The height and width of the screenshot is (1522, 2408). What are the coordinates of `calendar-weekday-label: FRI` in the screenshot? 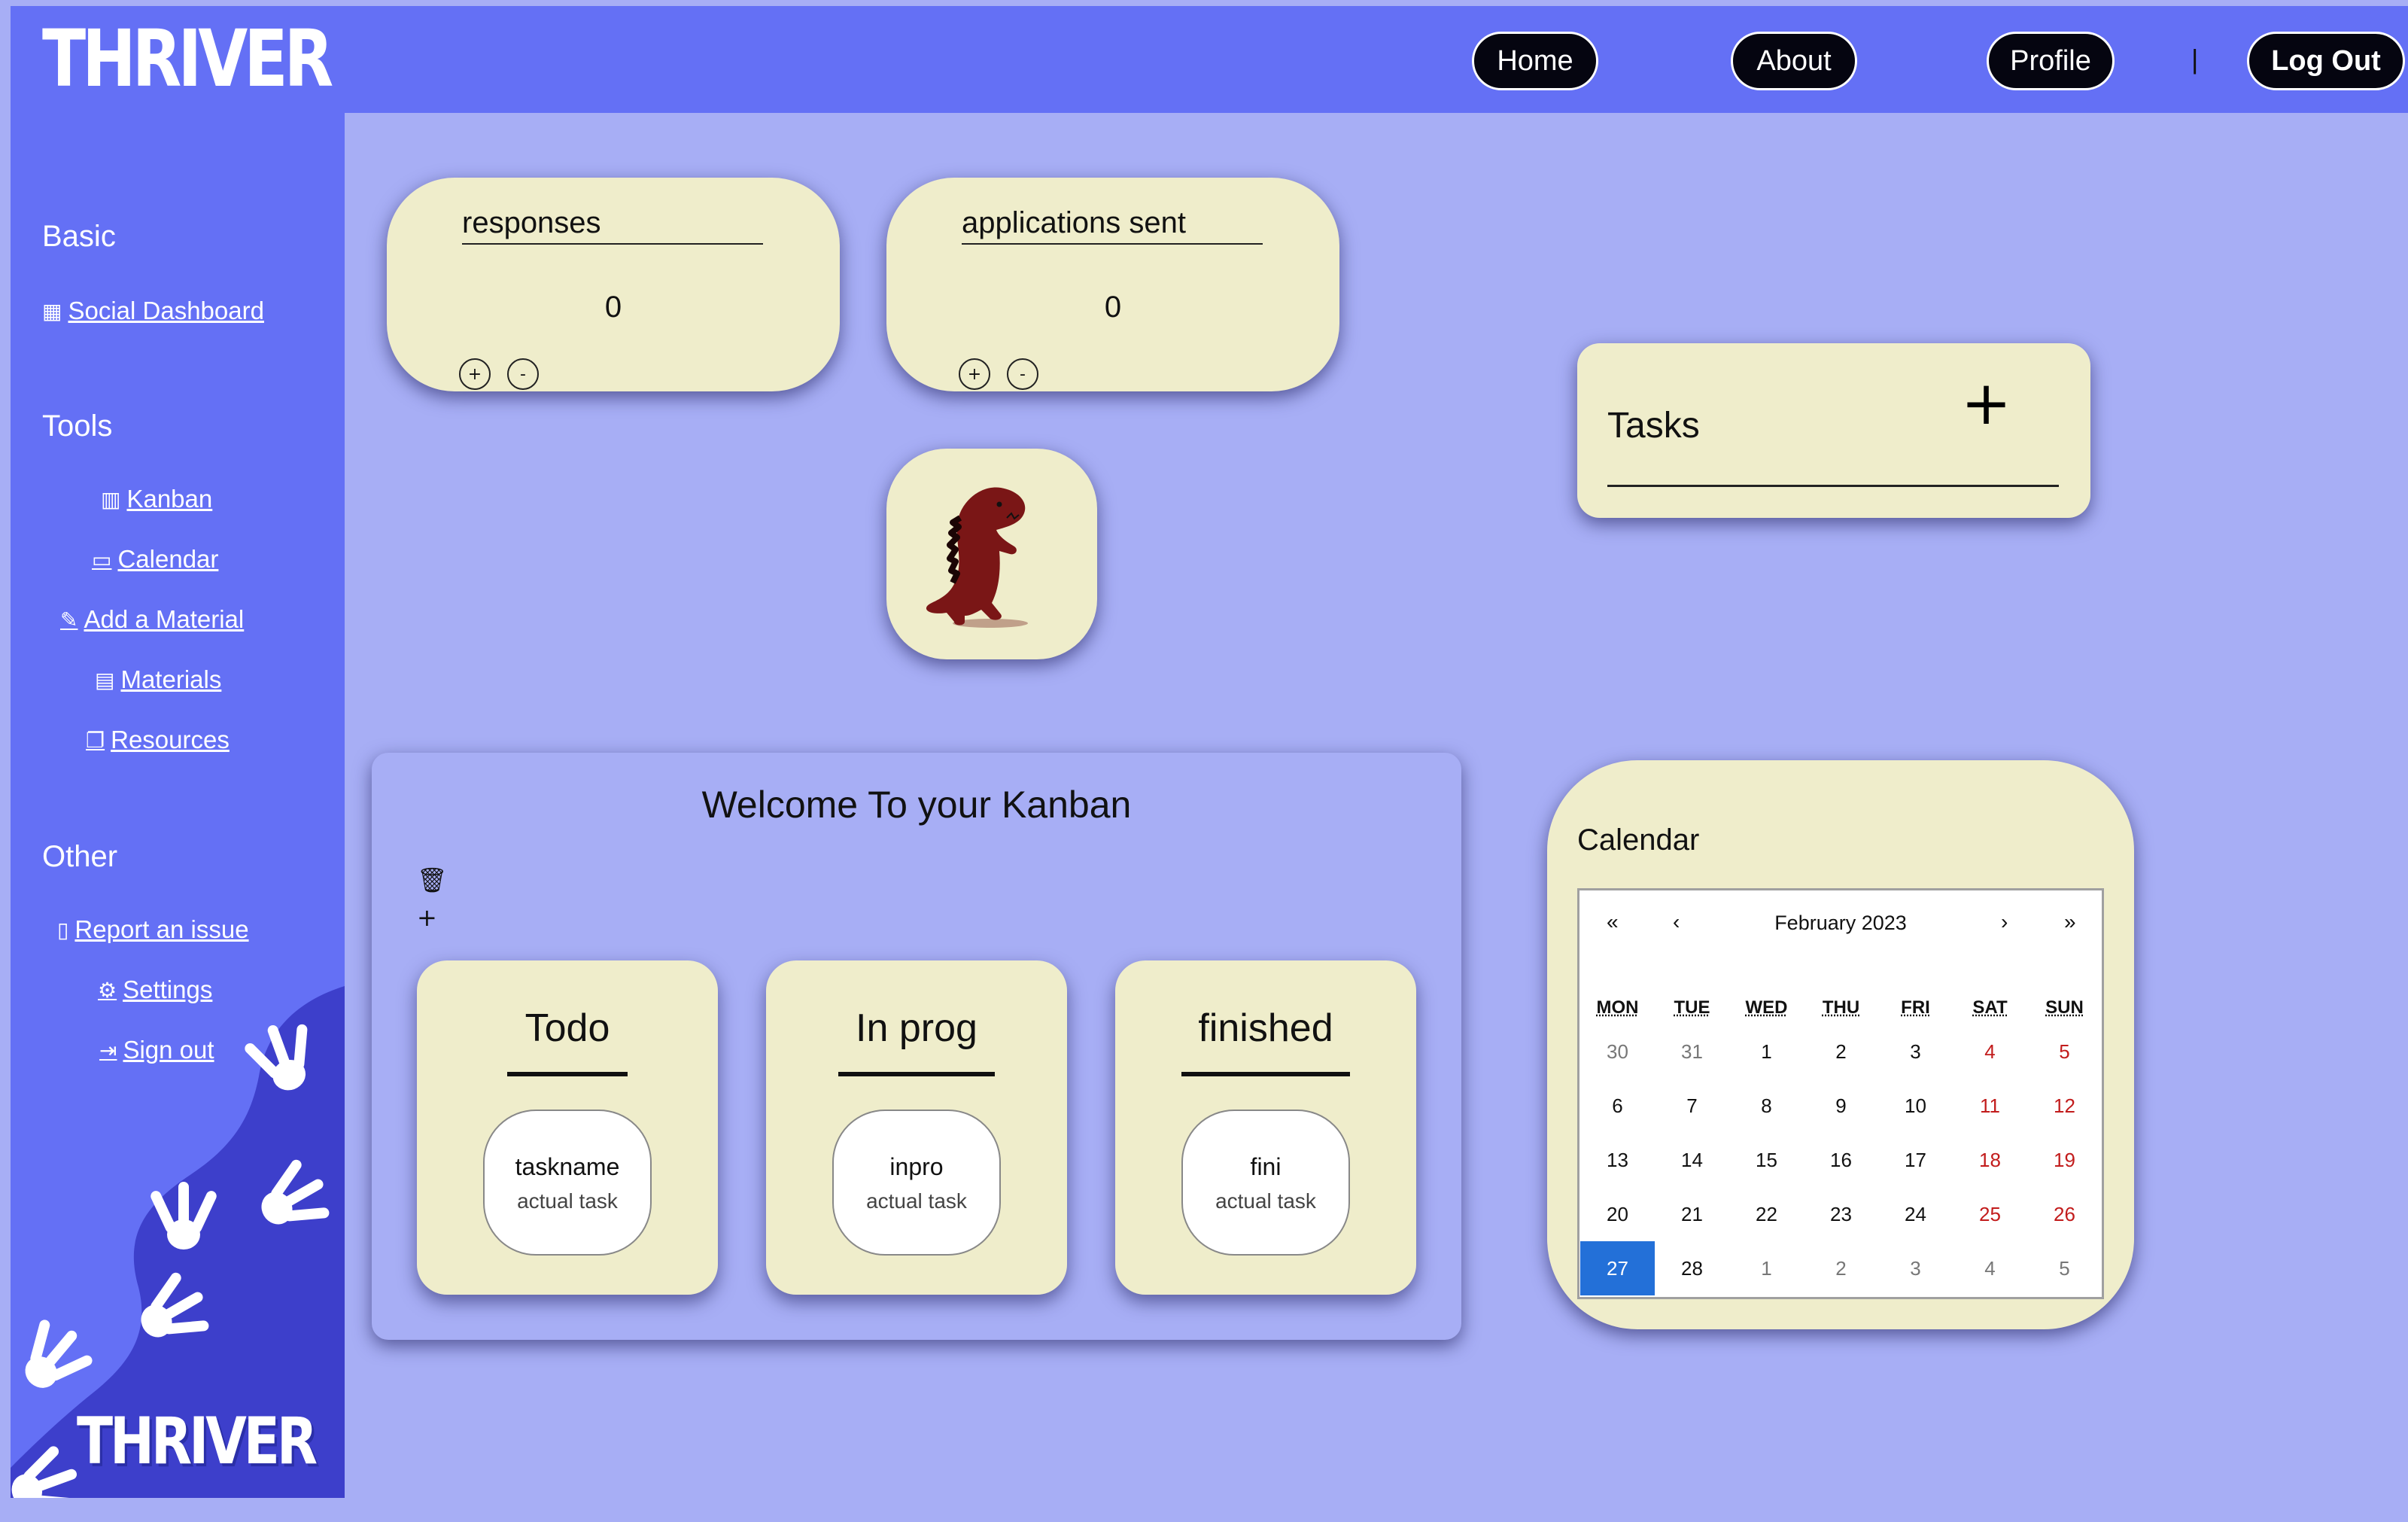 It's located at (1915, 1007).